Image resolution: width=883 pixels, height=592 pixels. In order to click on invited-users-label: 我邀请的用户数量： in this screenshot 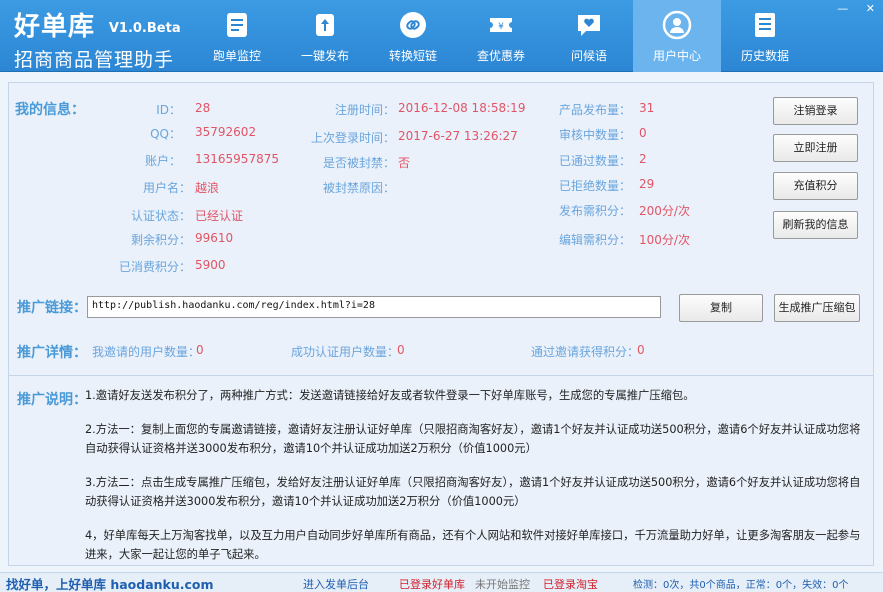, I will do `click(146, 352)`.